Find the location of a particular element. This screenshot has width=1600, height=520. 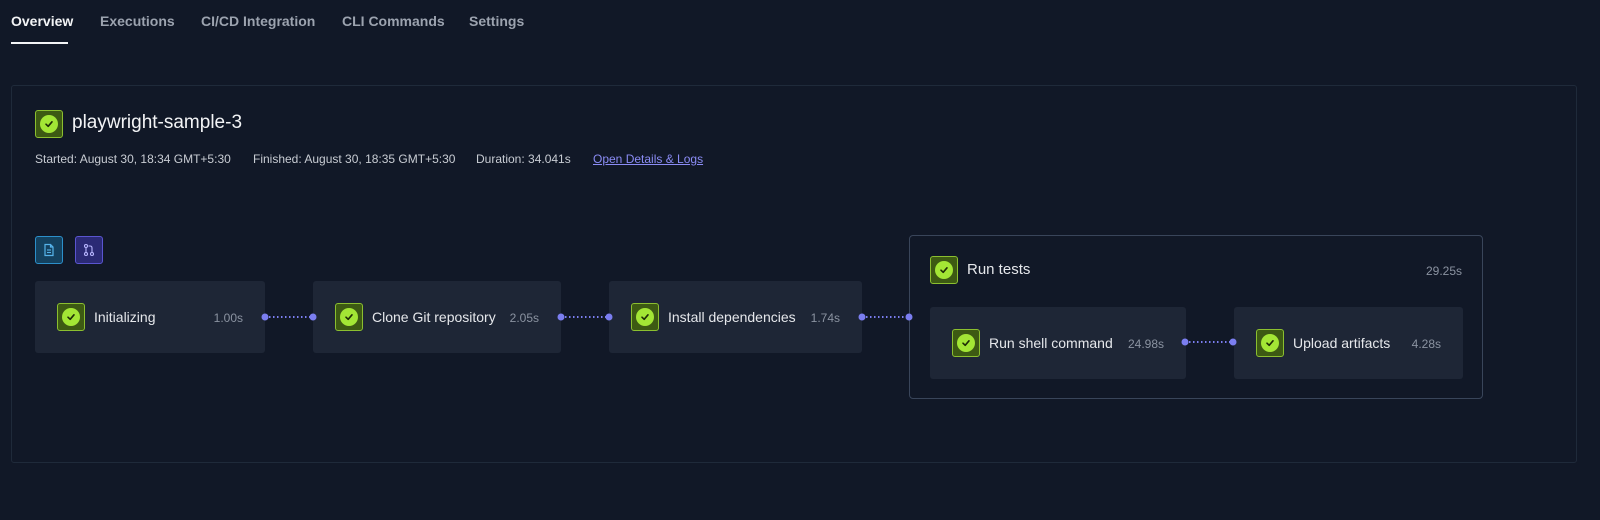

step-run-shell-command: Run shell command 24.98s is located at coordinates (1058, 343).